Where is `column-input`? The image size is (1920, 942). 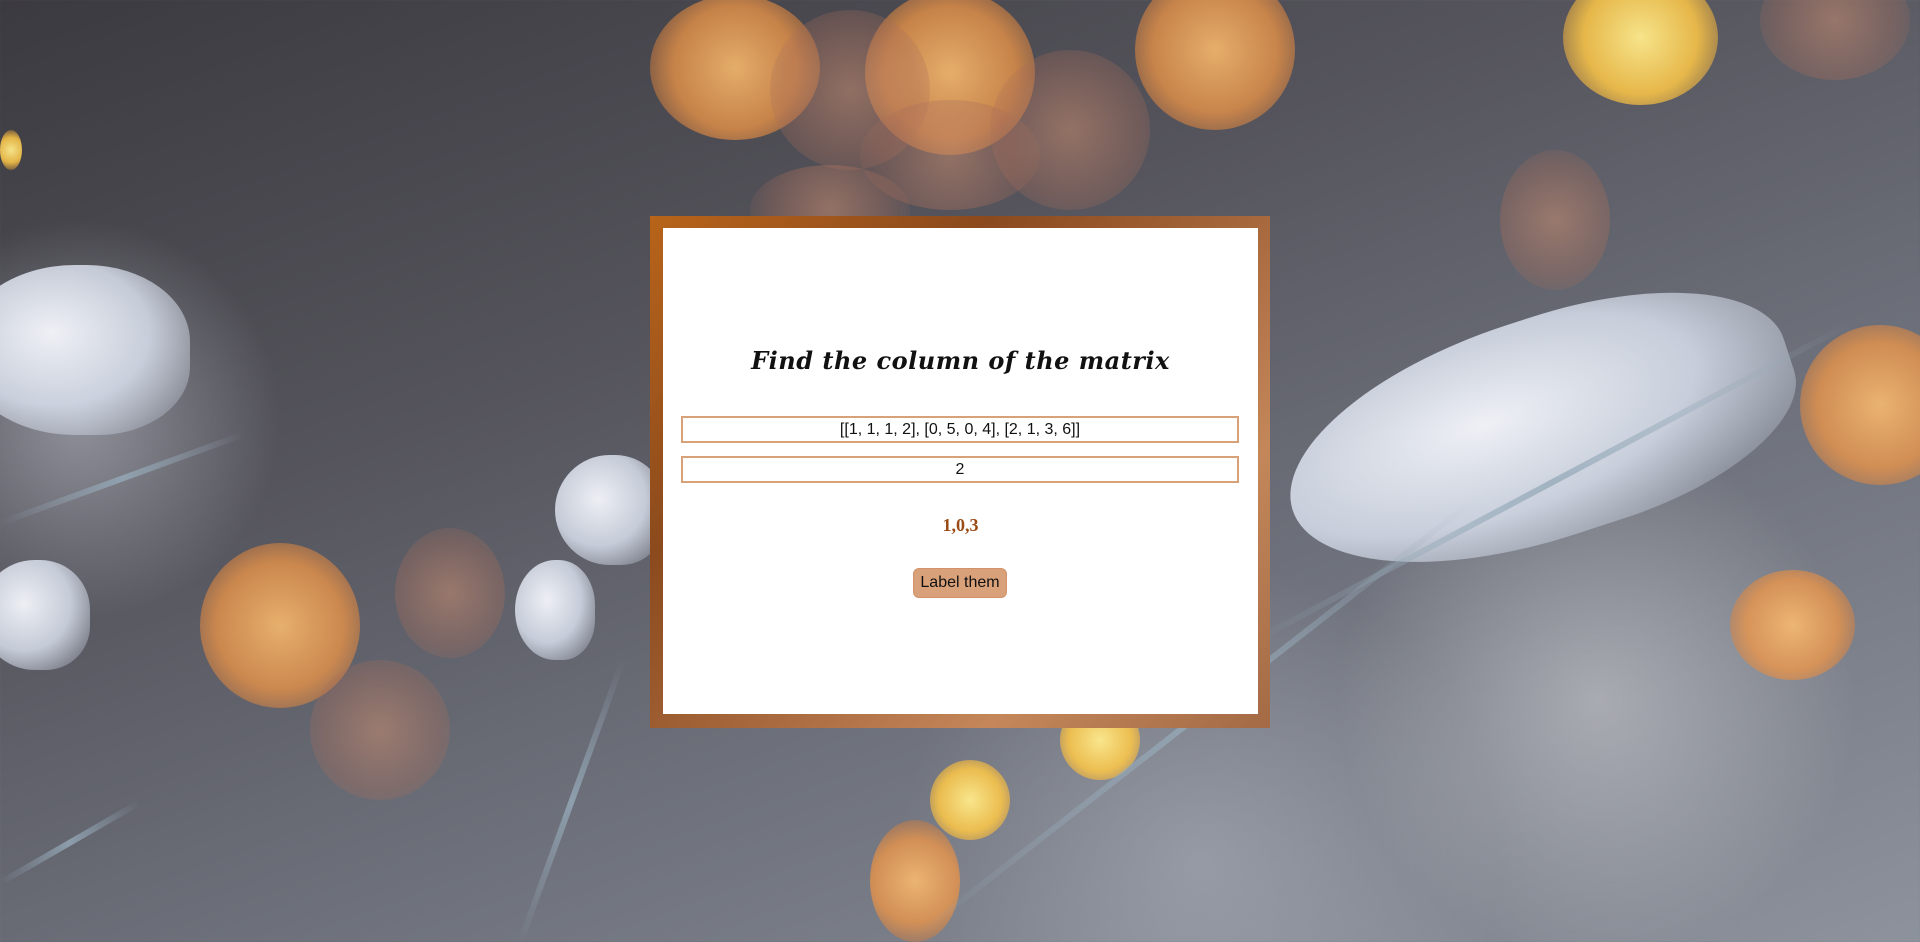
column-input is located at coordinates (960, 469).